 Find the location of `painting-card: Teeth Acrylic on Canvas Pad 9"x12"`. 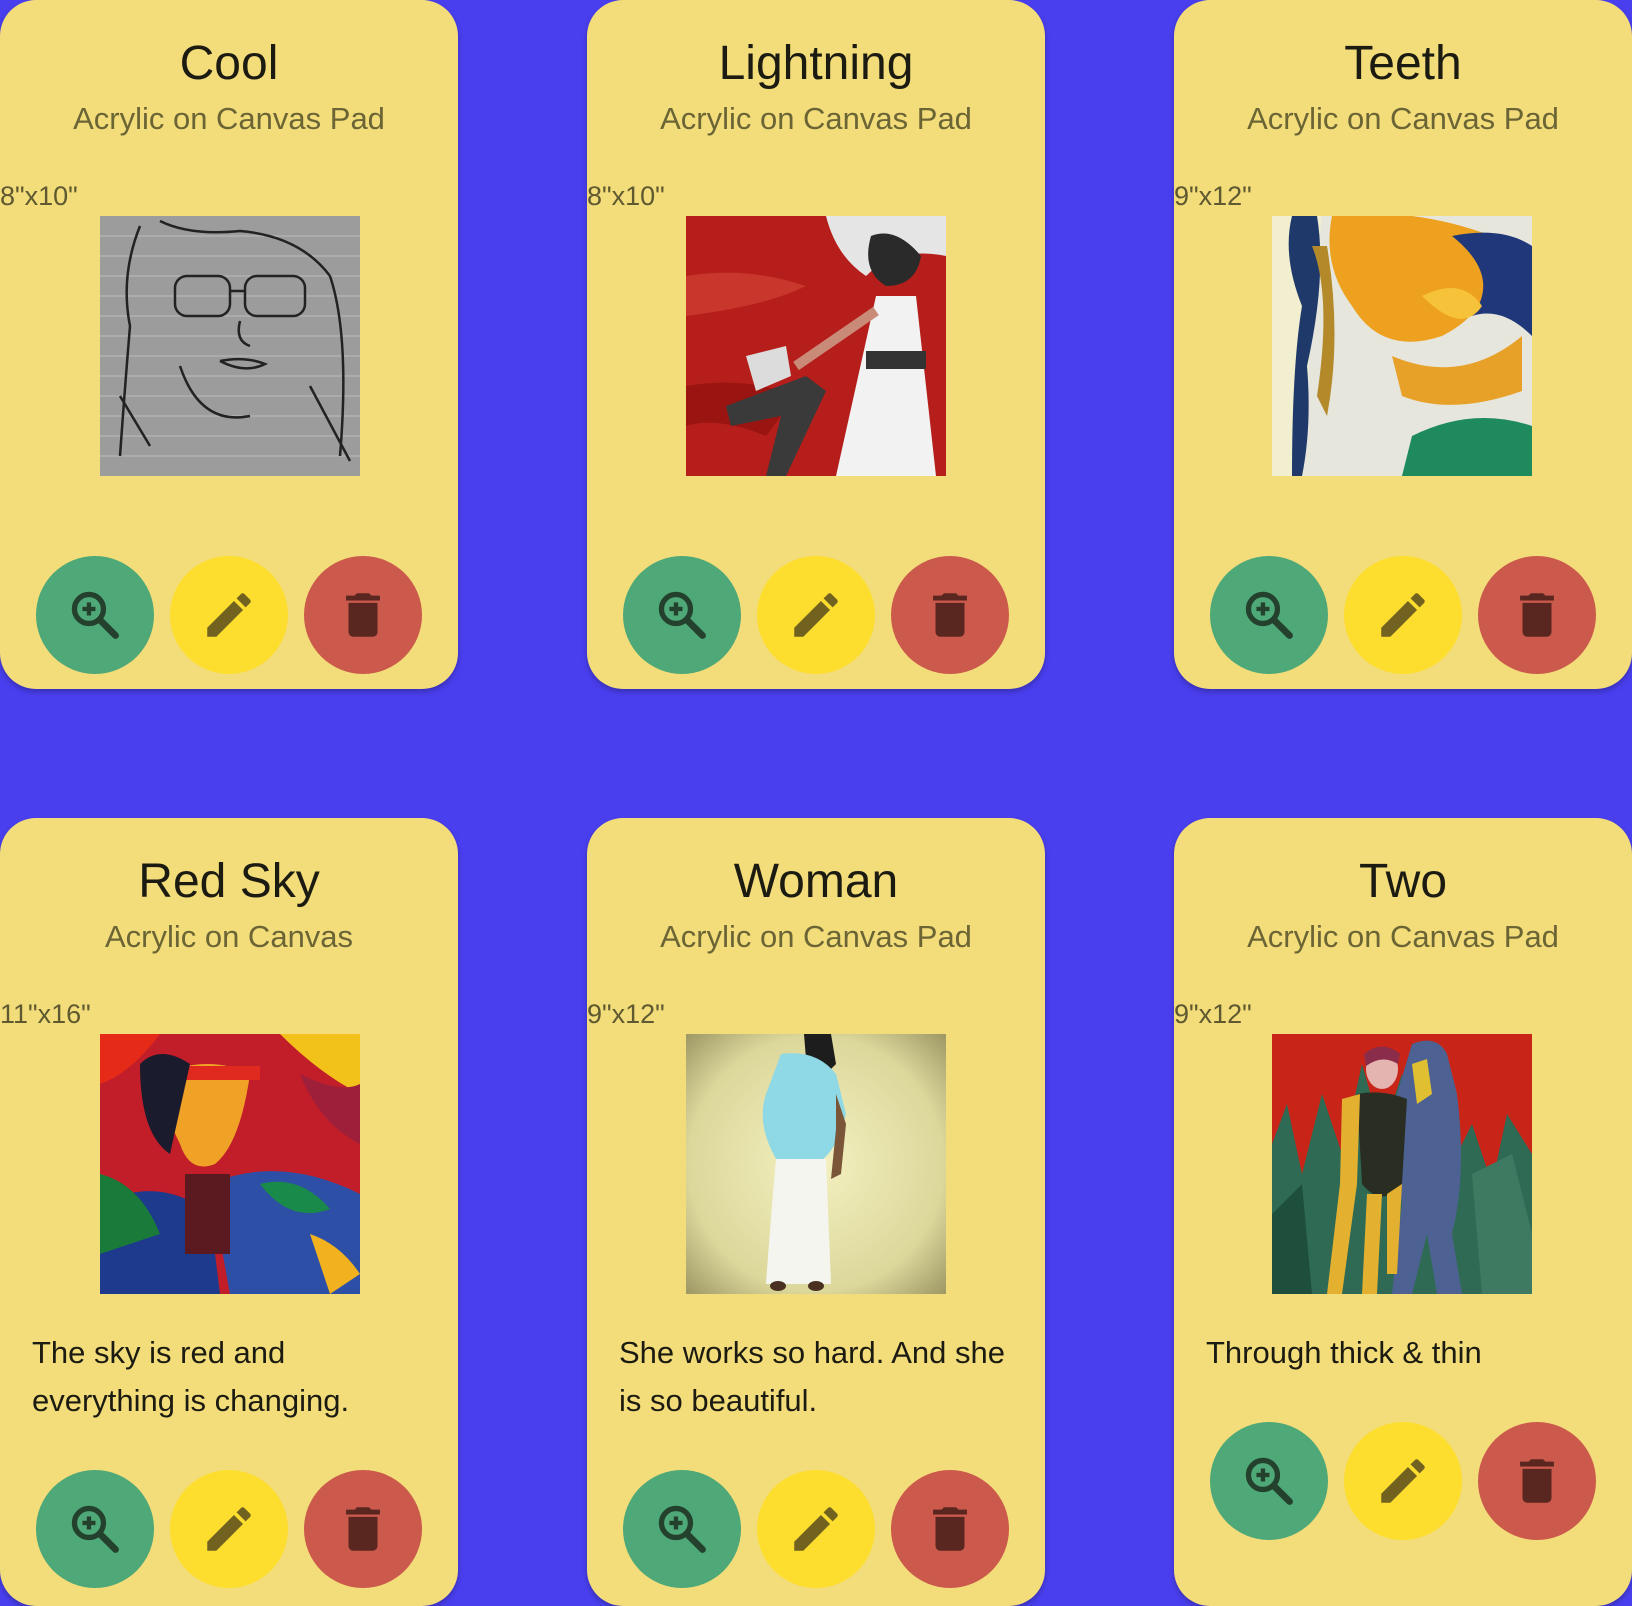

painting-card: Teeth Acrylic on Canvas Pad 9"x12" is located at coordinates (1403, 344).